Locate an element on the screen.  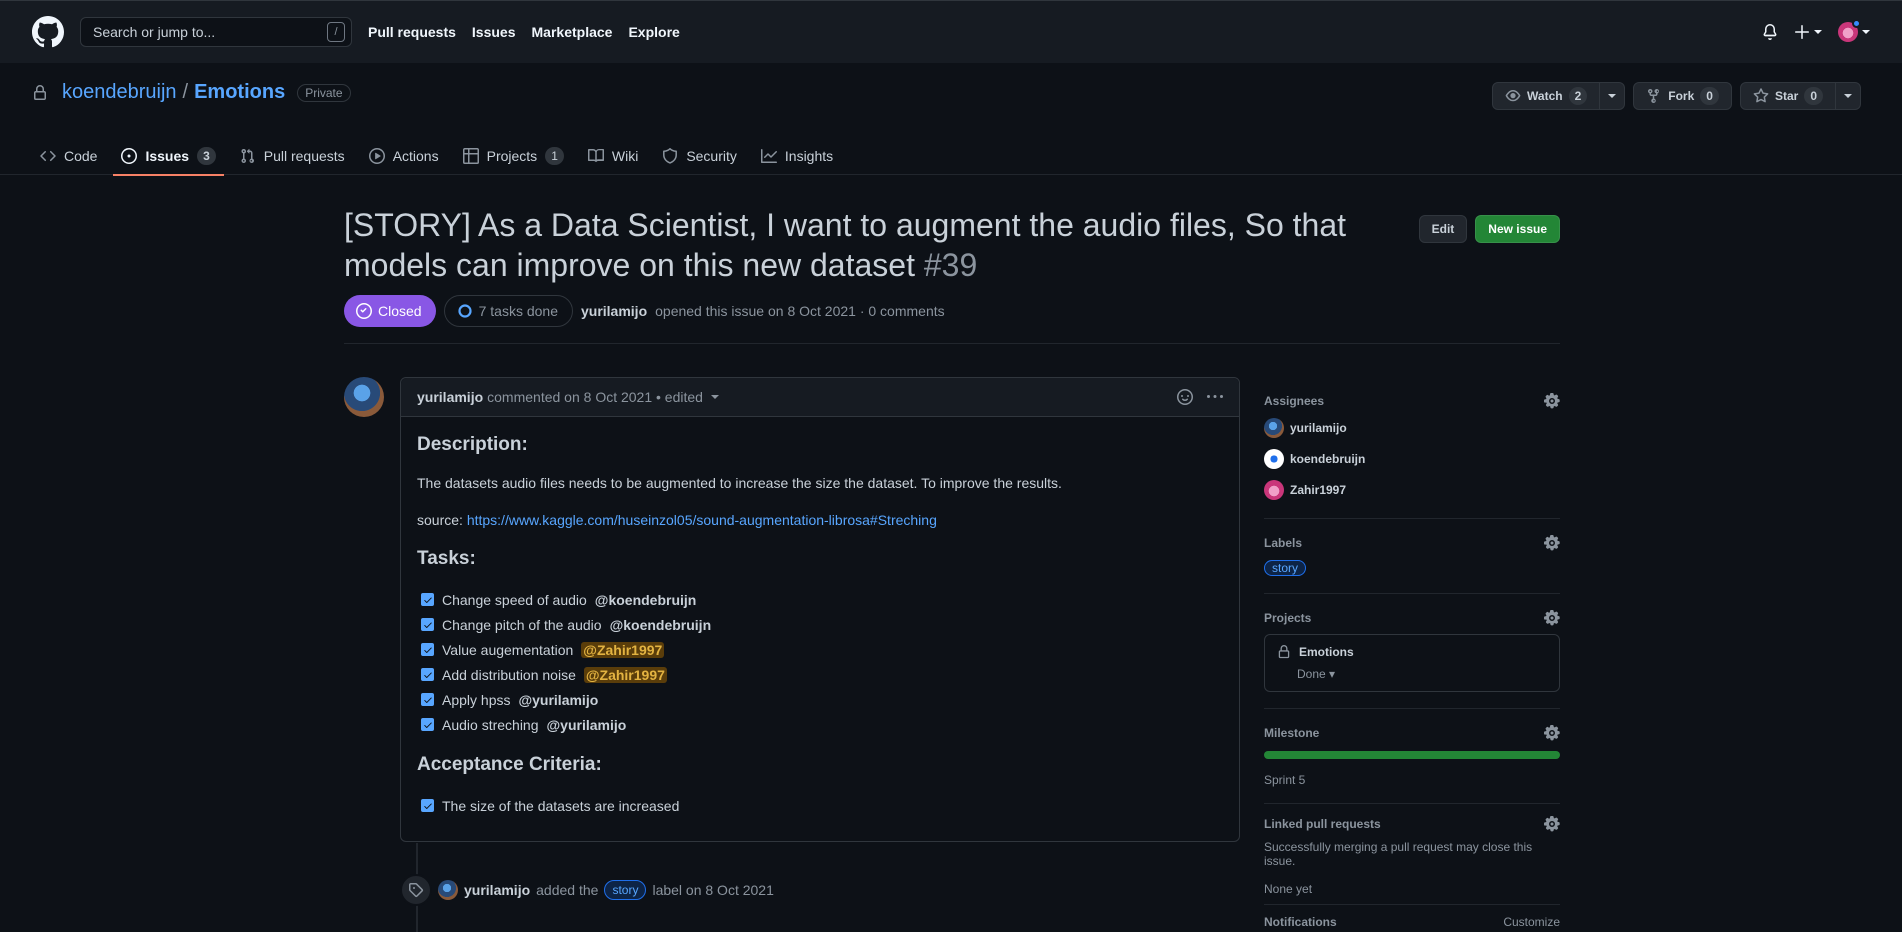
star-dropdown-button is located at coordinates (1848, 96).